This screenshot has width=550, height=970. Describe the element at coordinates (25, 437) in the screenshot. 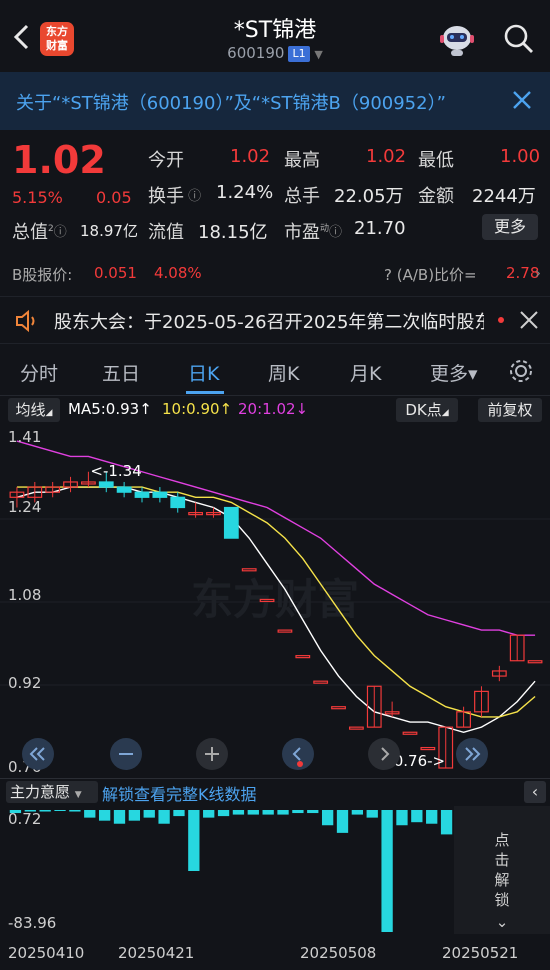

I see `y-tick: 1.41` at that location.